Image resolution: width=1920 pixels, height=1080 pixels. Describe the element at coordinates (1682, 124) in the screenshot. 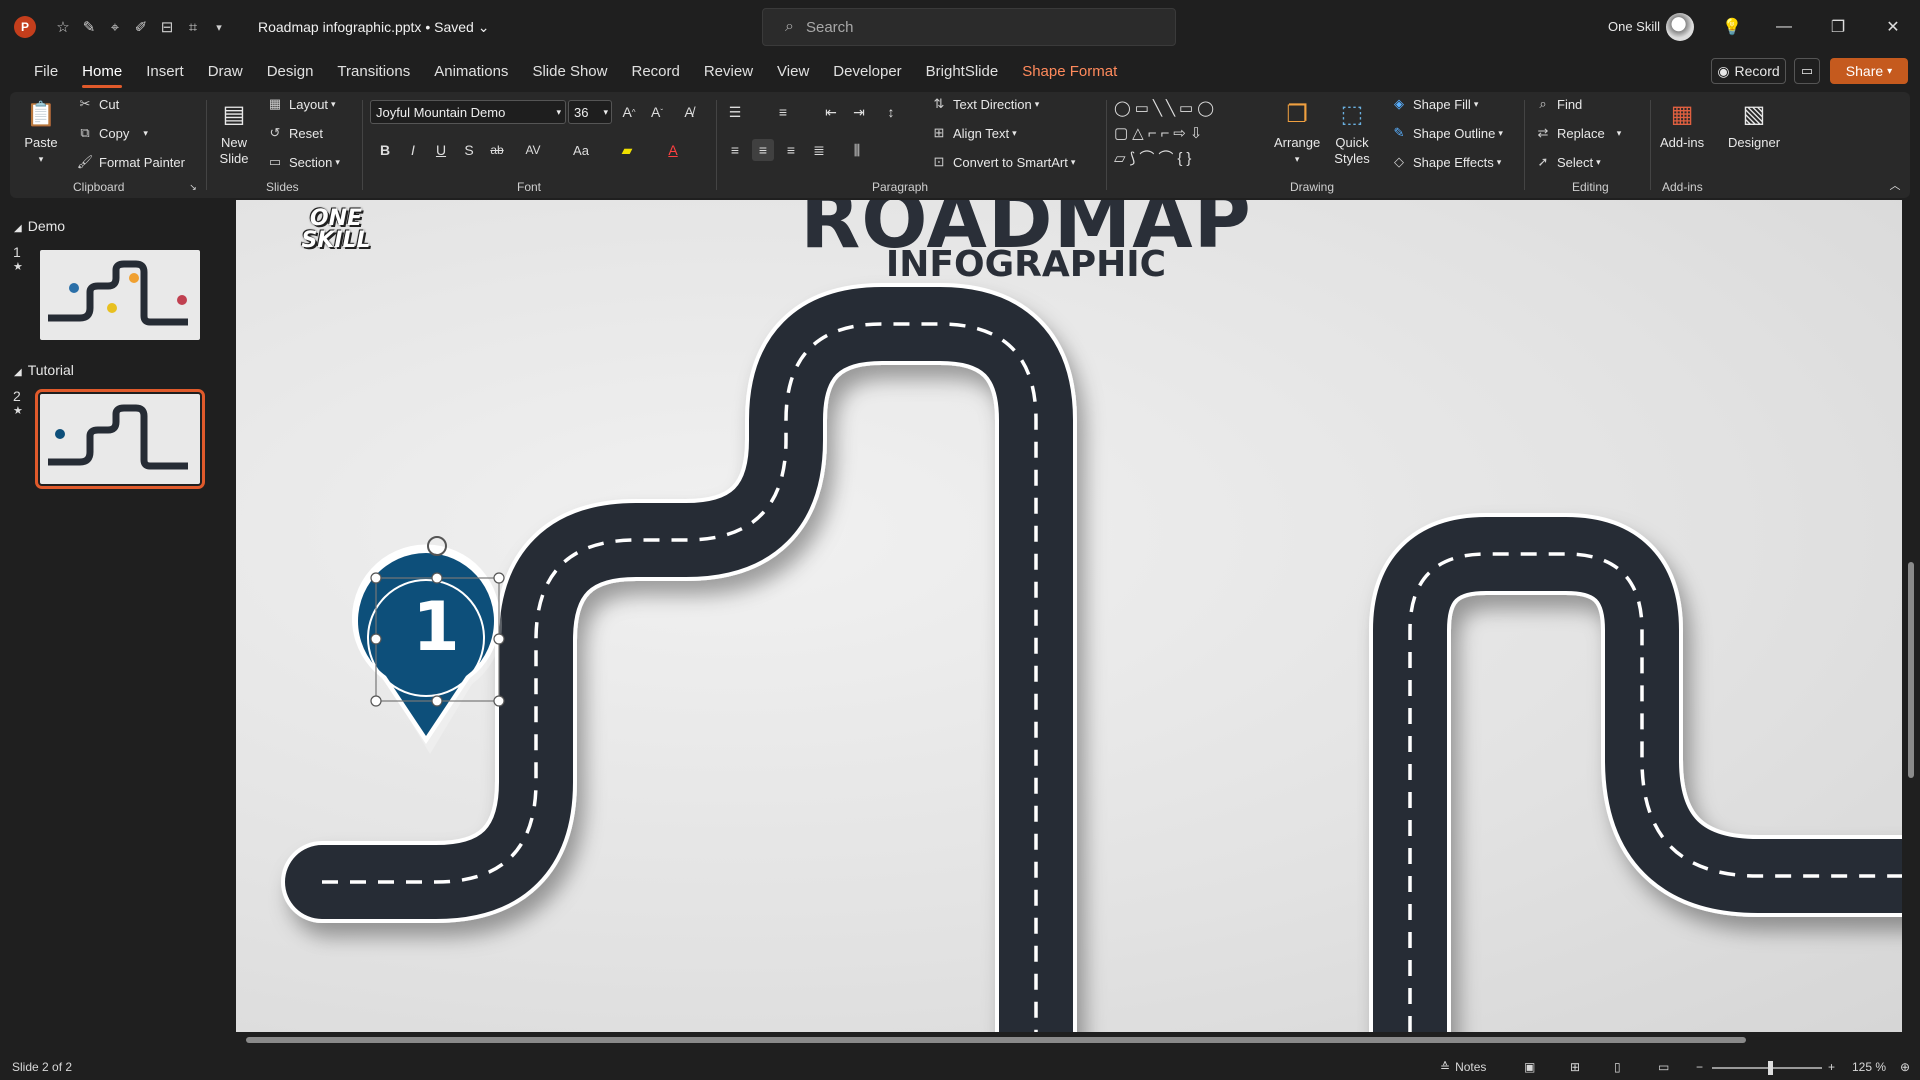

I see `add-ins-button: ▦ Add-ins` at that location.